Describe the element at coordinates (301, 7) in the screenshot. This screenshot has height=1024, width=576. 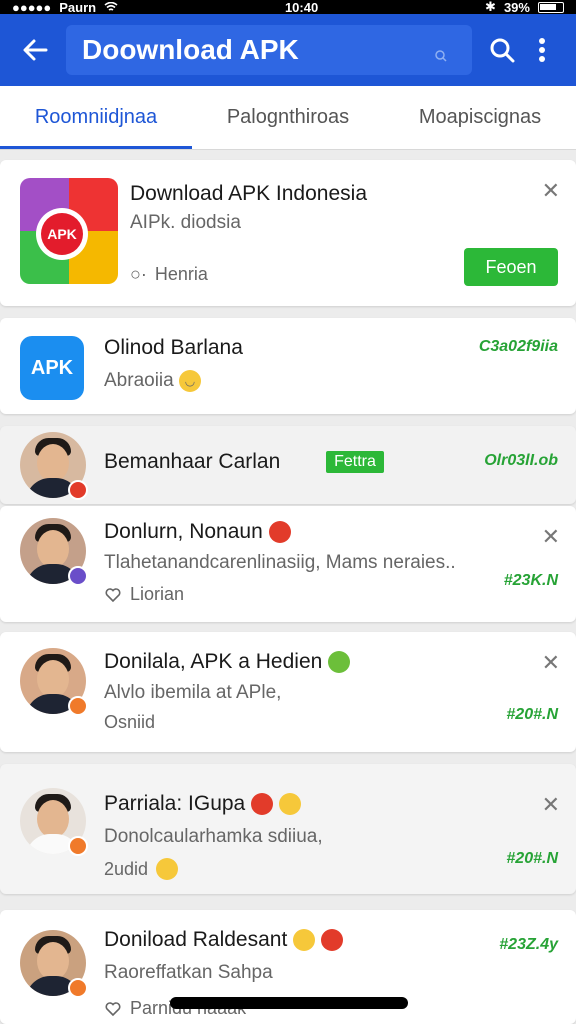
I see `status-time: 10:40` at that location.